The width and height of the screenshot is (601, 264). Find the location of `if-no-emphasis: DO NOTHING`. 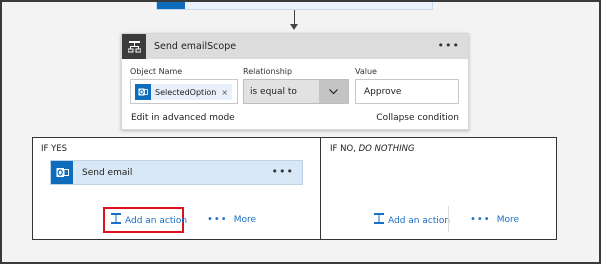

if-no-emphasis: DO NOTHING is located at coordinates (386, 149).